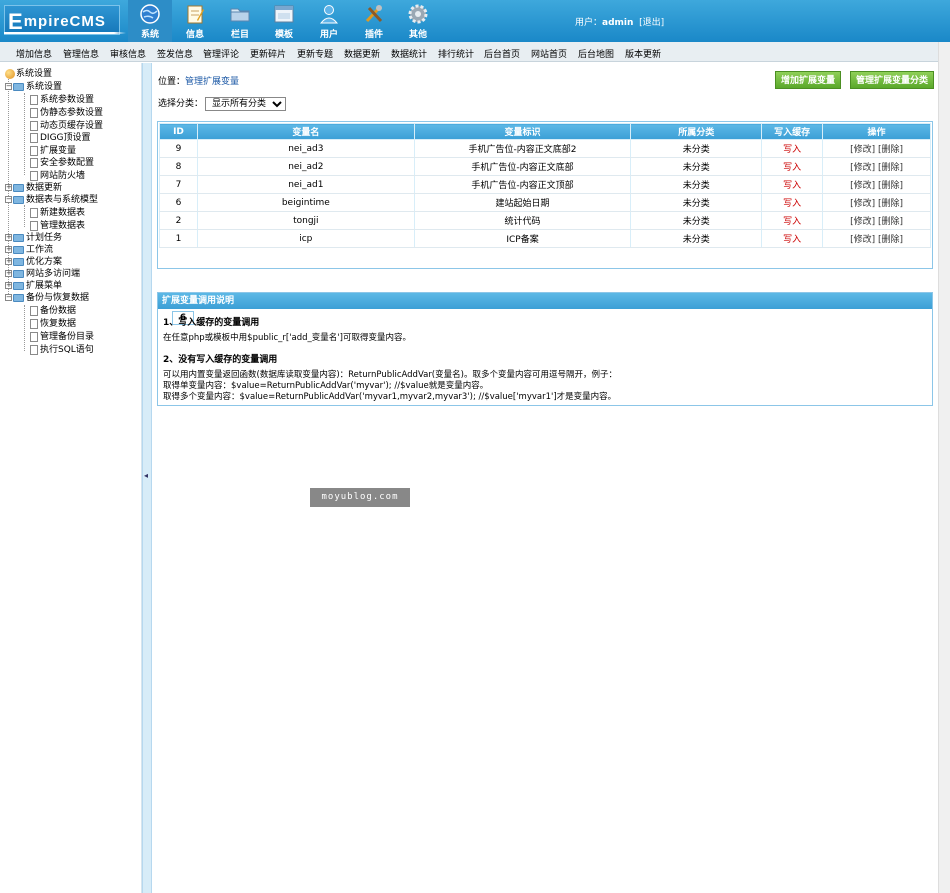 This screenshot has height=893, width=950. I want to click on sidebar-splitter: ◂, so click(147, 478).